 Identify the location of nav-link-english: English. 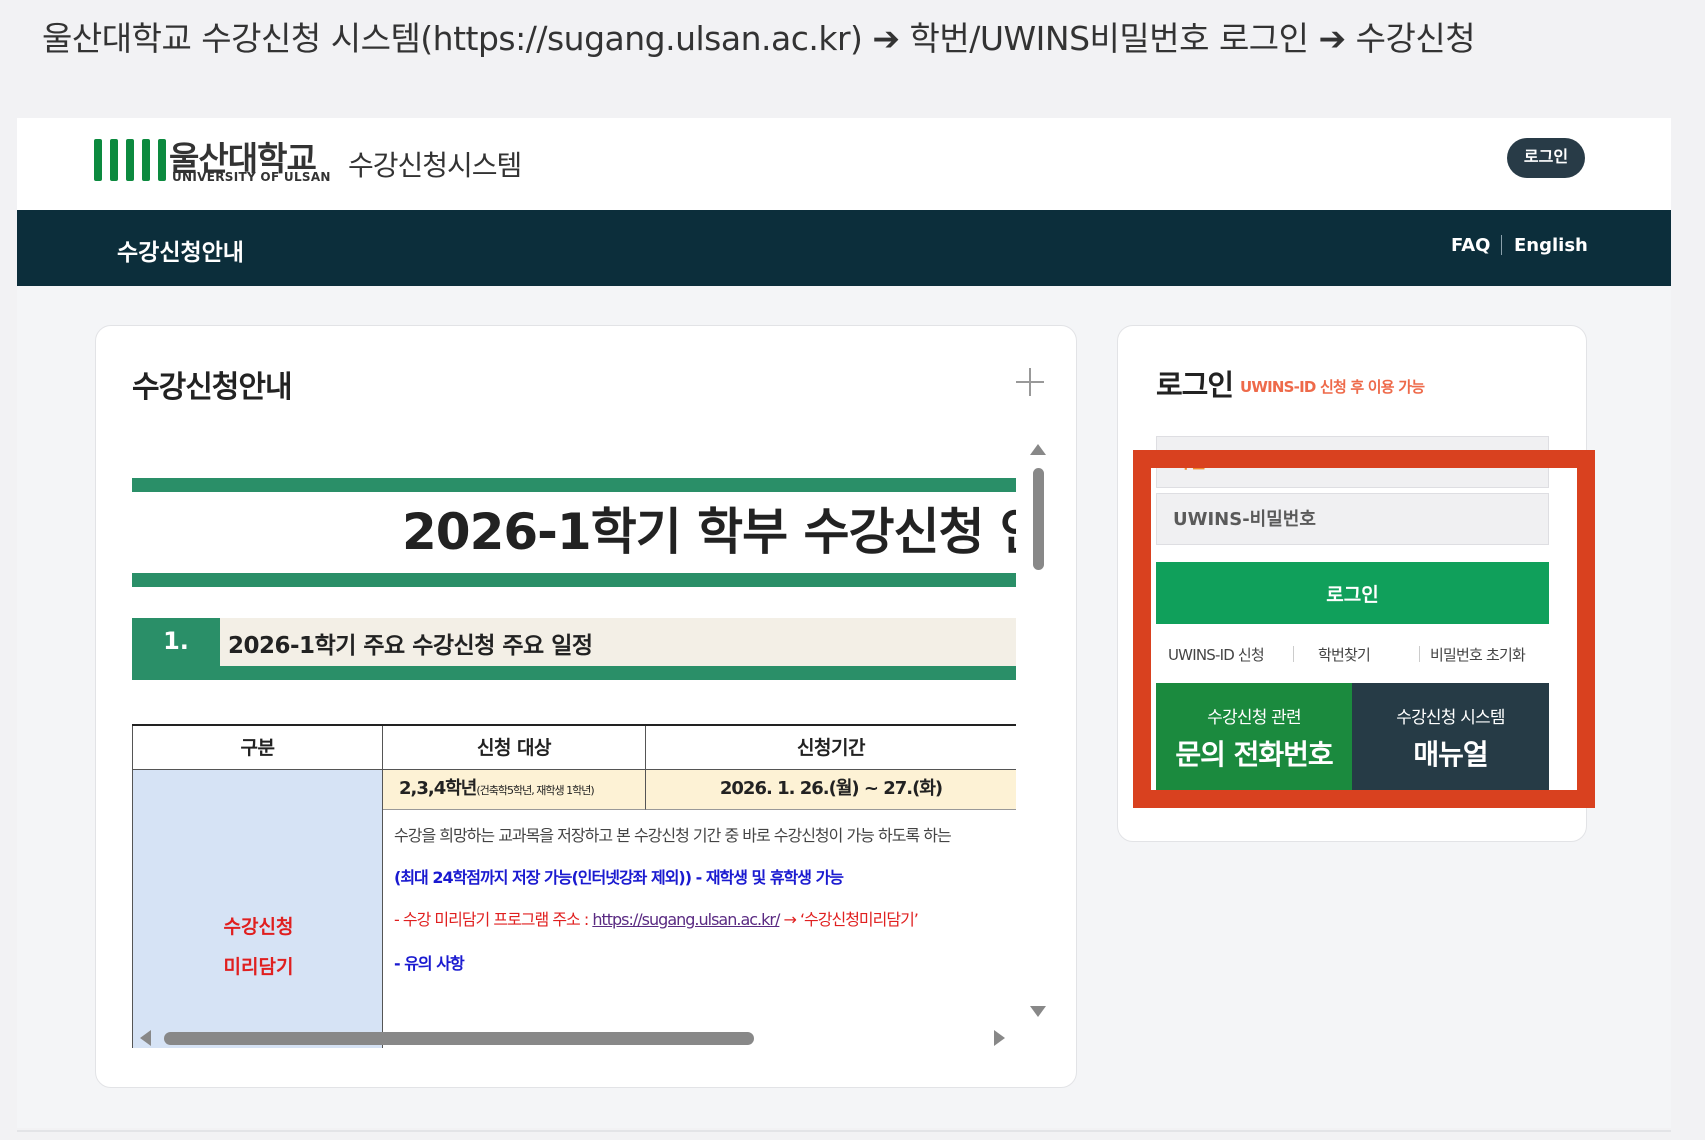
(1551, 245).